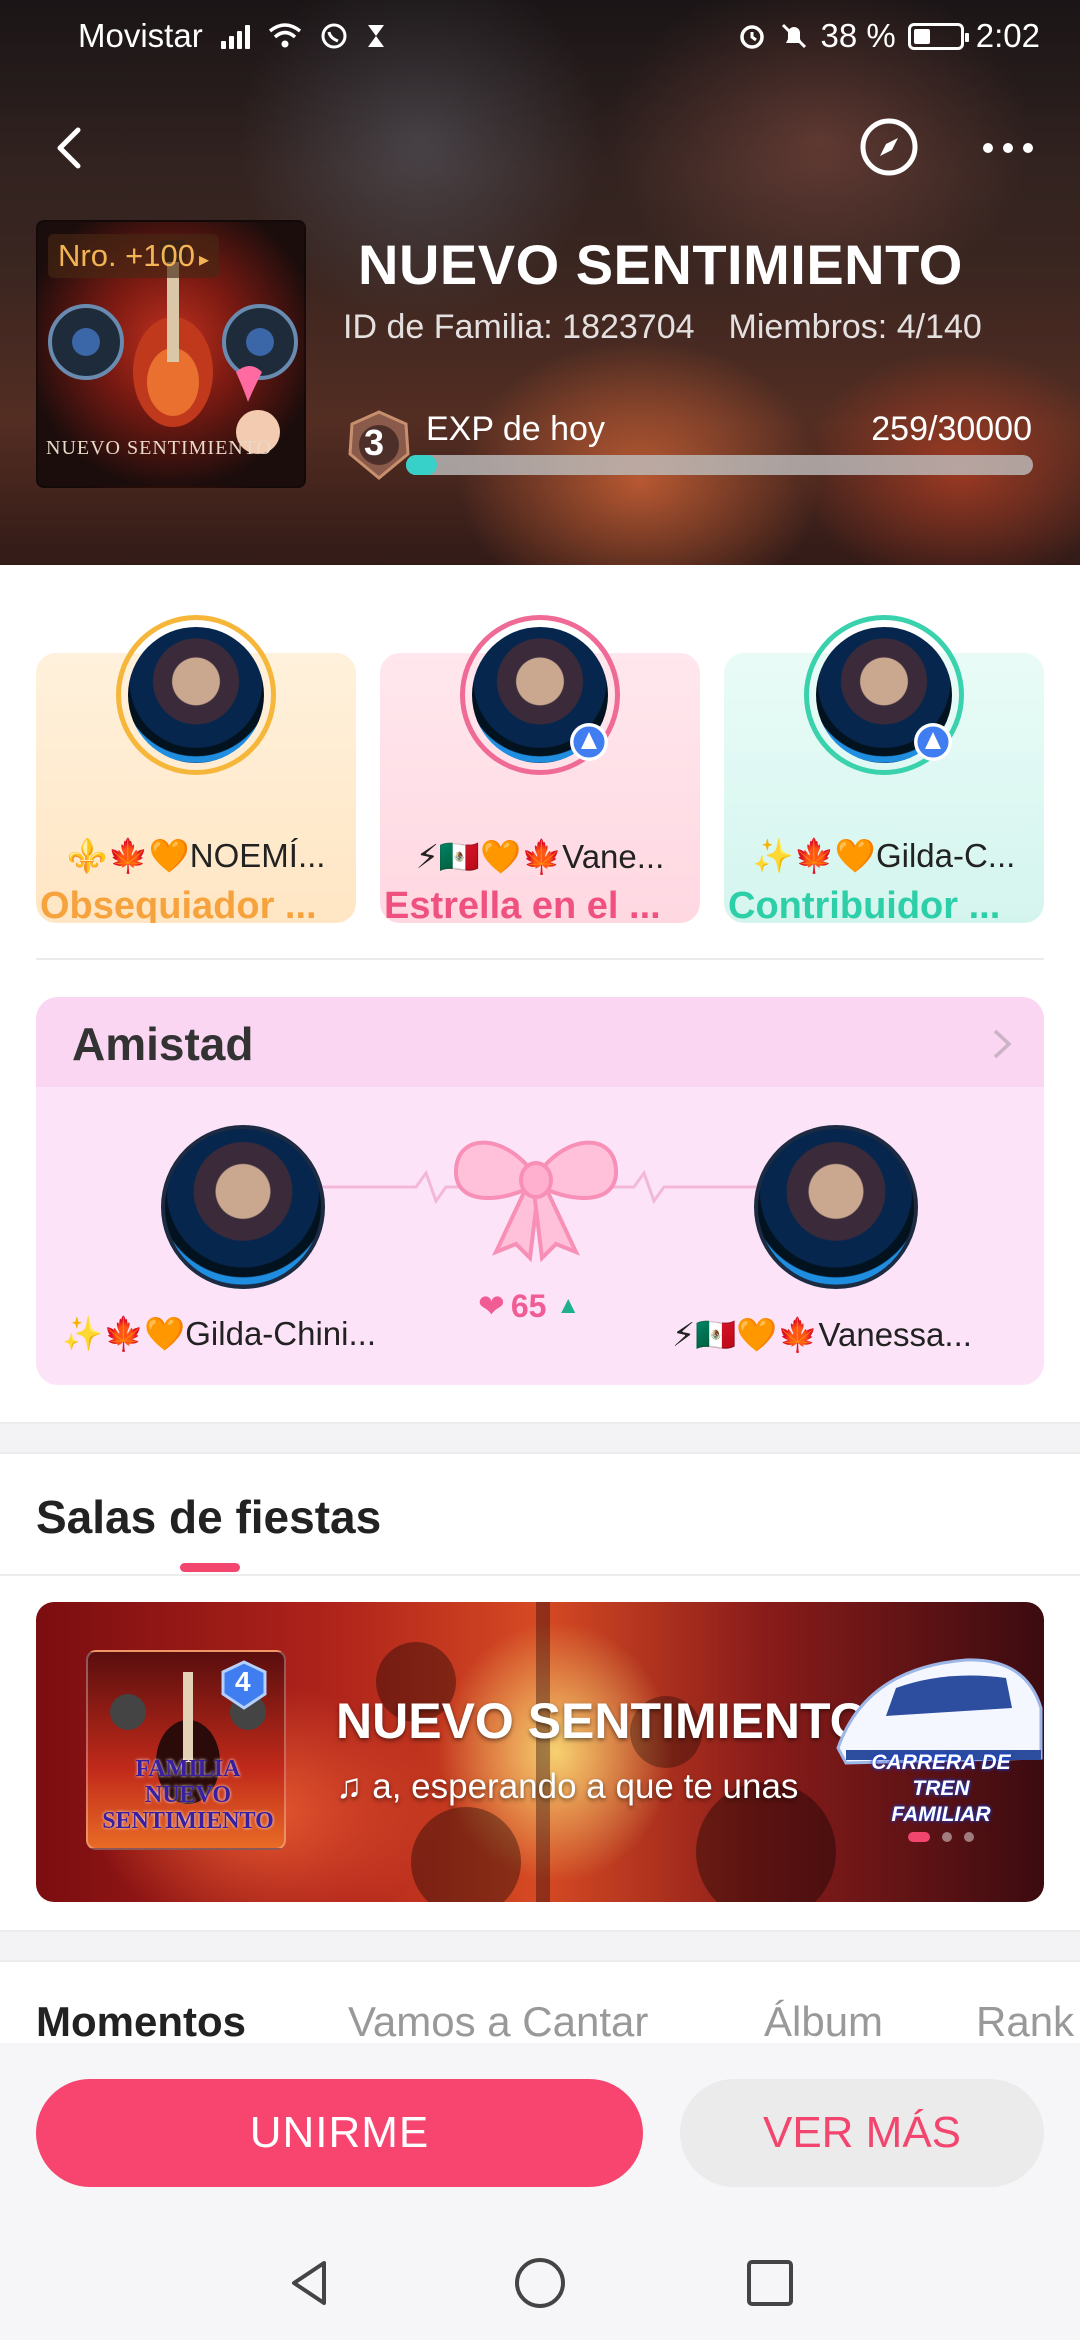  Describe the element at coordinates (751, 37) in the screenshot. I see `alarm-icon` at that location.